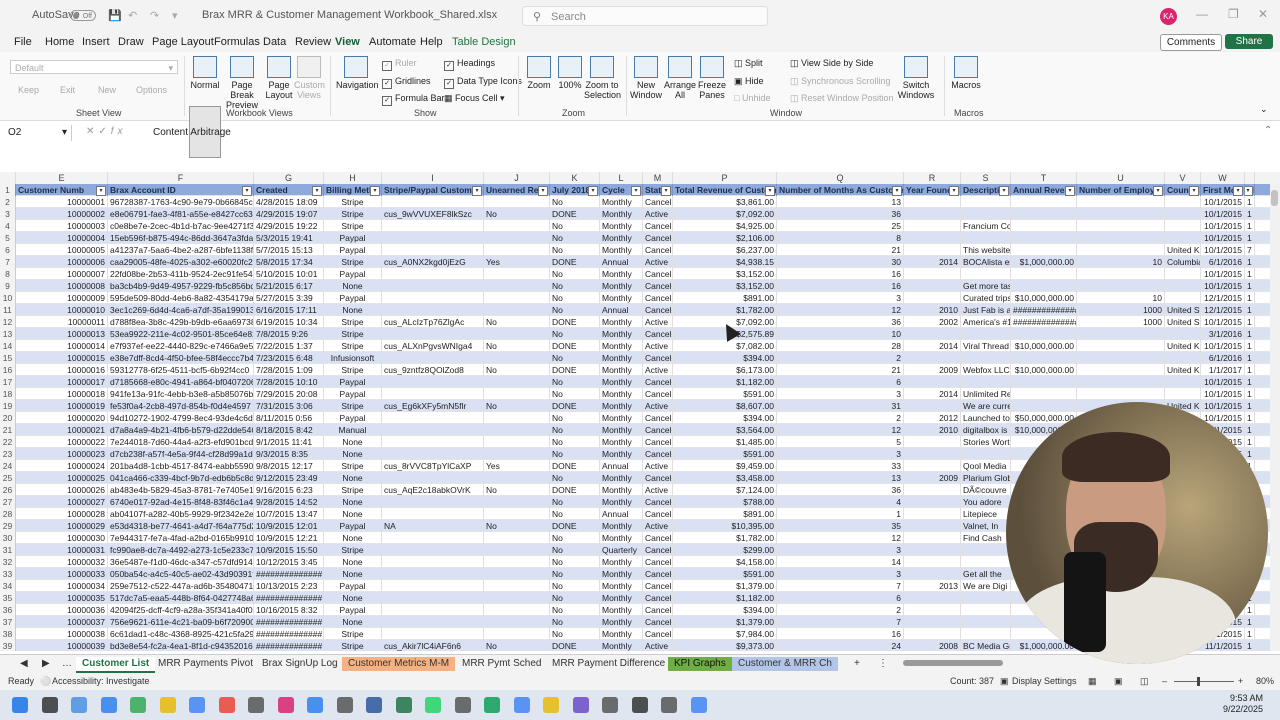 The width and height of the screenshot is (1280, 720). What do you see at coordinates (289, 274) in the screenshot?
I see `table-cell: 5/10/2015 10:01` at bounding box center [289, 274].